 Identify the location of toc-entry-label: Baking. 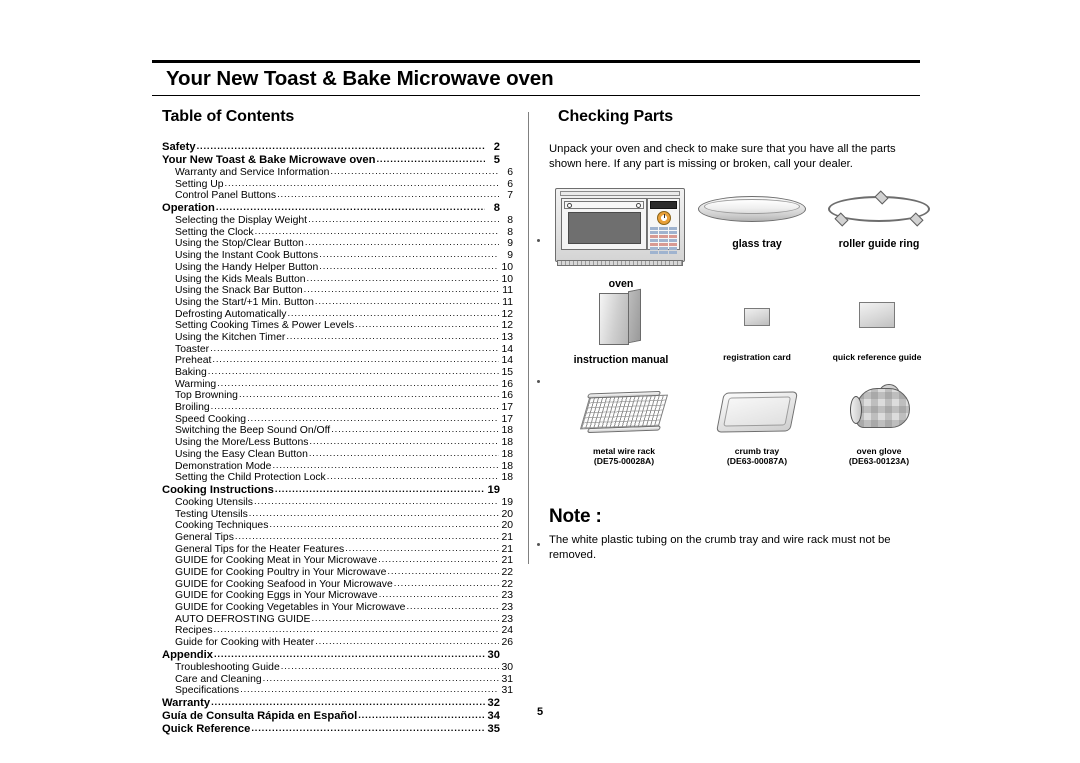
(191, 372).